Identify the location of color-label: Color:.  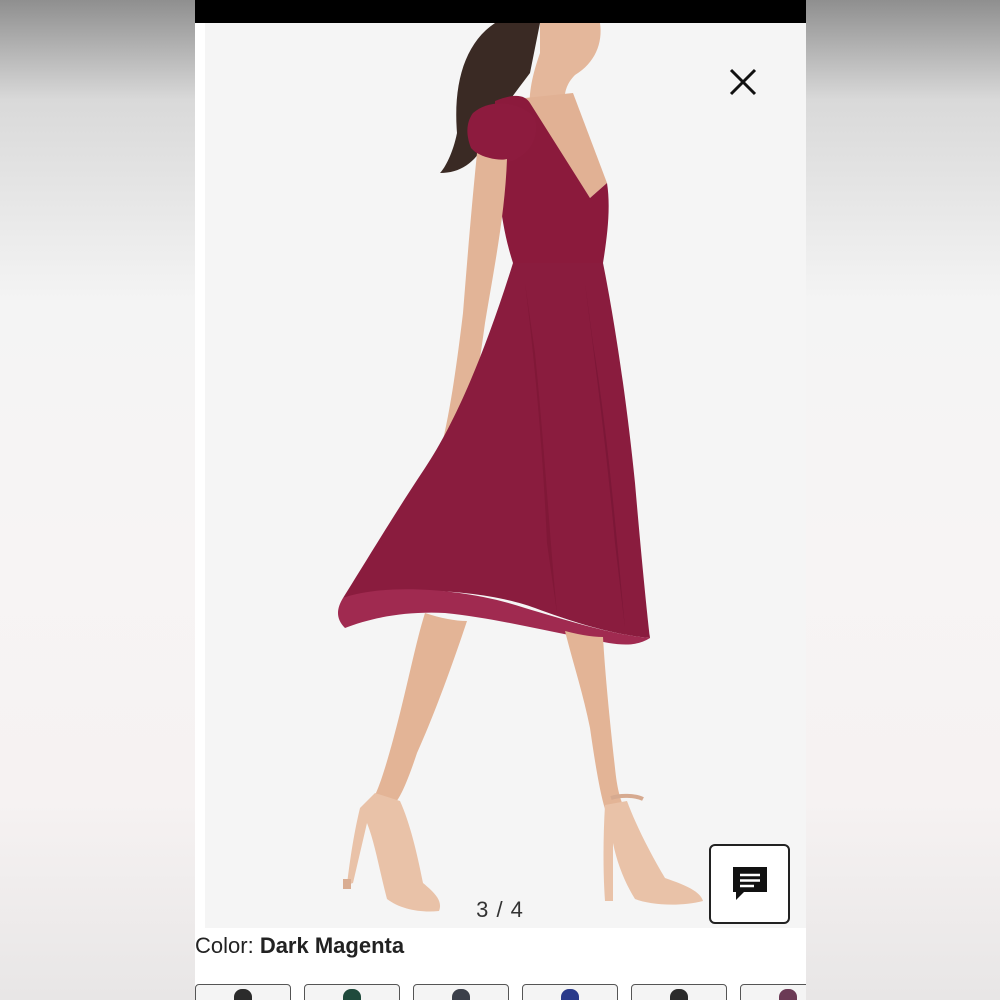
(224, 945).